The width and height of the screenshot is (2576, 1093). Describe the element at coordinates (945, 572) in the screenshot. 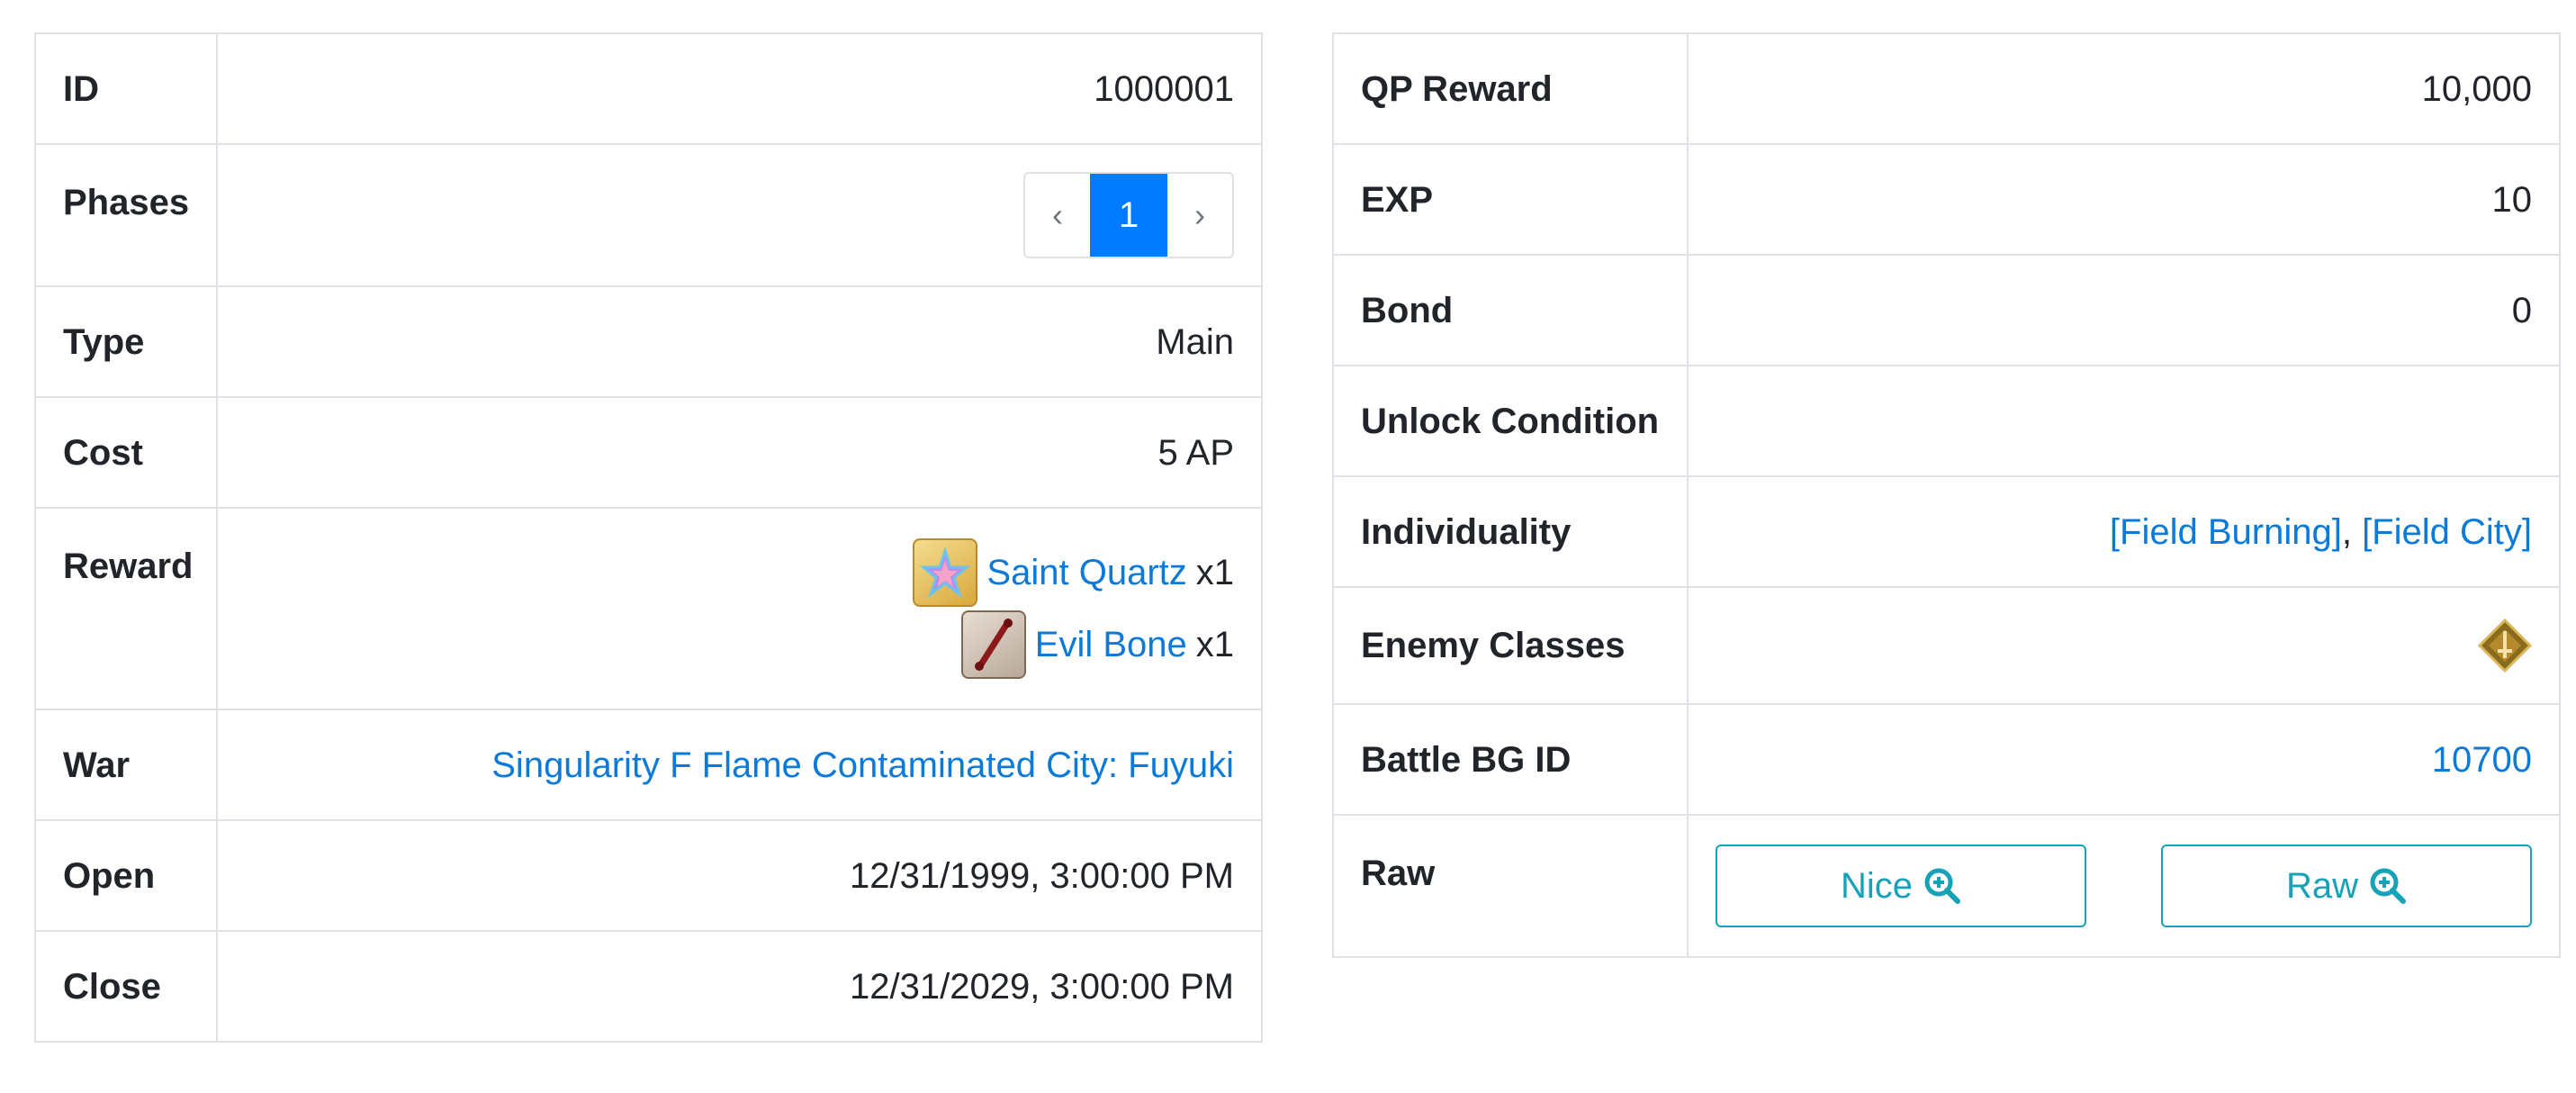

I see `saint-quartz-icon` at that location.